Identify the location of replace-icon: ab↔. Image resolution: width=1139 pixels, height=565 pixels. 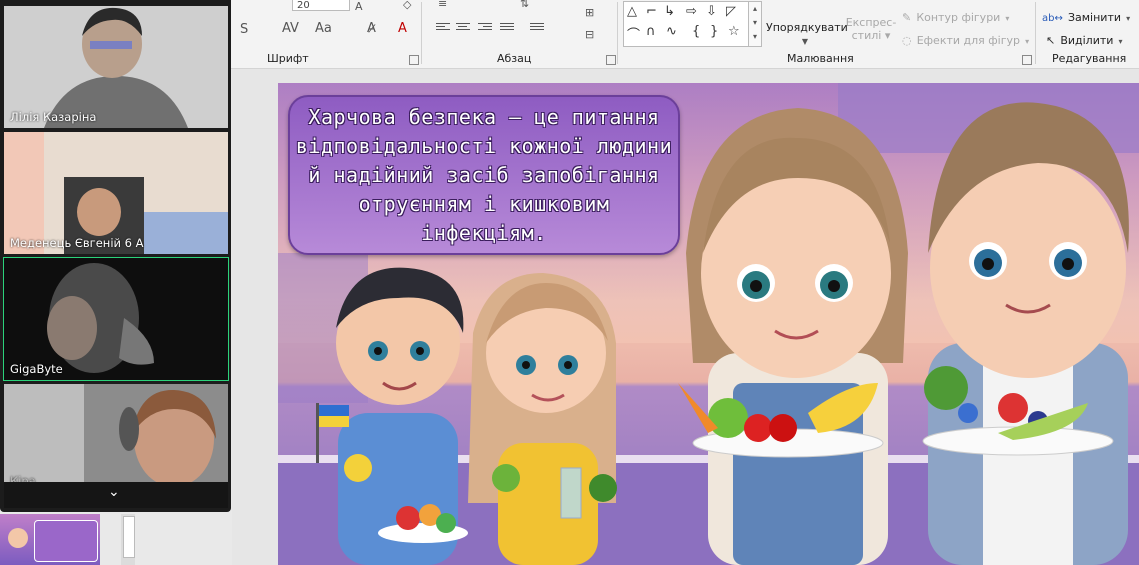
(1052, 18).